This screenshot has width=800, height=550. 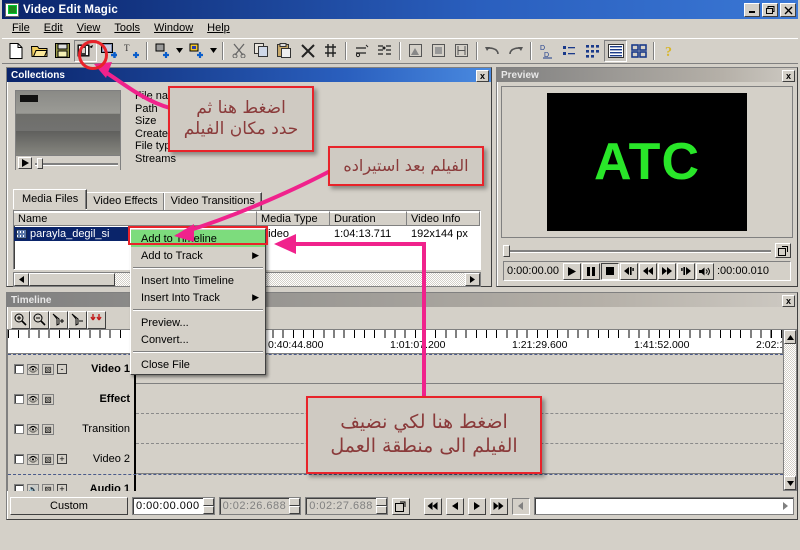 I want to click on toolbar-import-highlight-circle, so click(x=93, y=55).